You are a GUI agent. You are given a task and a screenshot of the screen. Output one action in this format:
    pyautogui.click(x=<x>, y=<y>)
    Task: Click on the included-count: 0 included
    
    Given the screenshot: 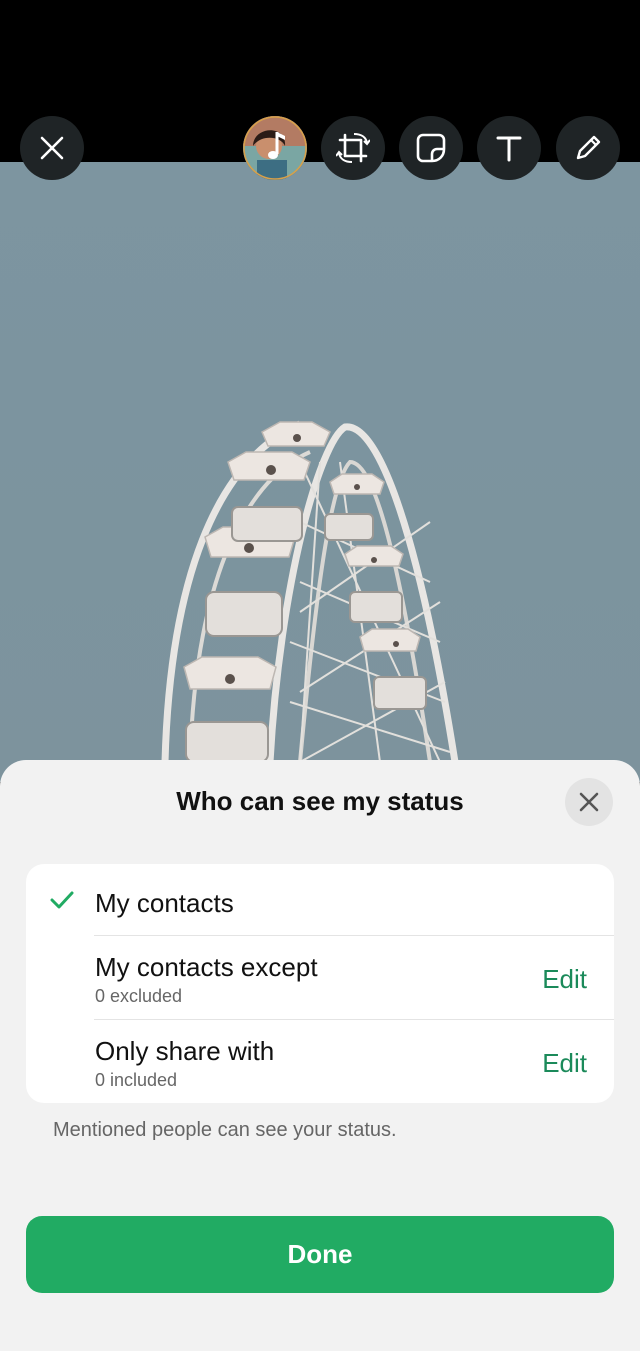 What is the action you would take?
    pyautogui.click(x=136, y=1080)
    